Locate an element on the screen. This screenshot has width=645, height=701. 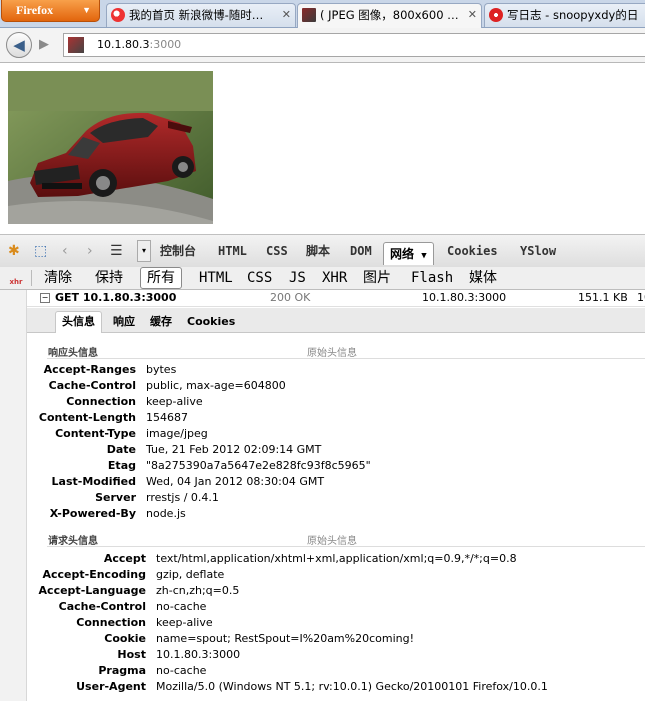
tab-headers: 头信息 is located at coordinates (78, 322).